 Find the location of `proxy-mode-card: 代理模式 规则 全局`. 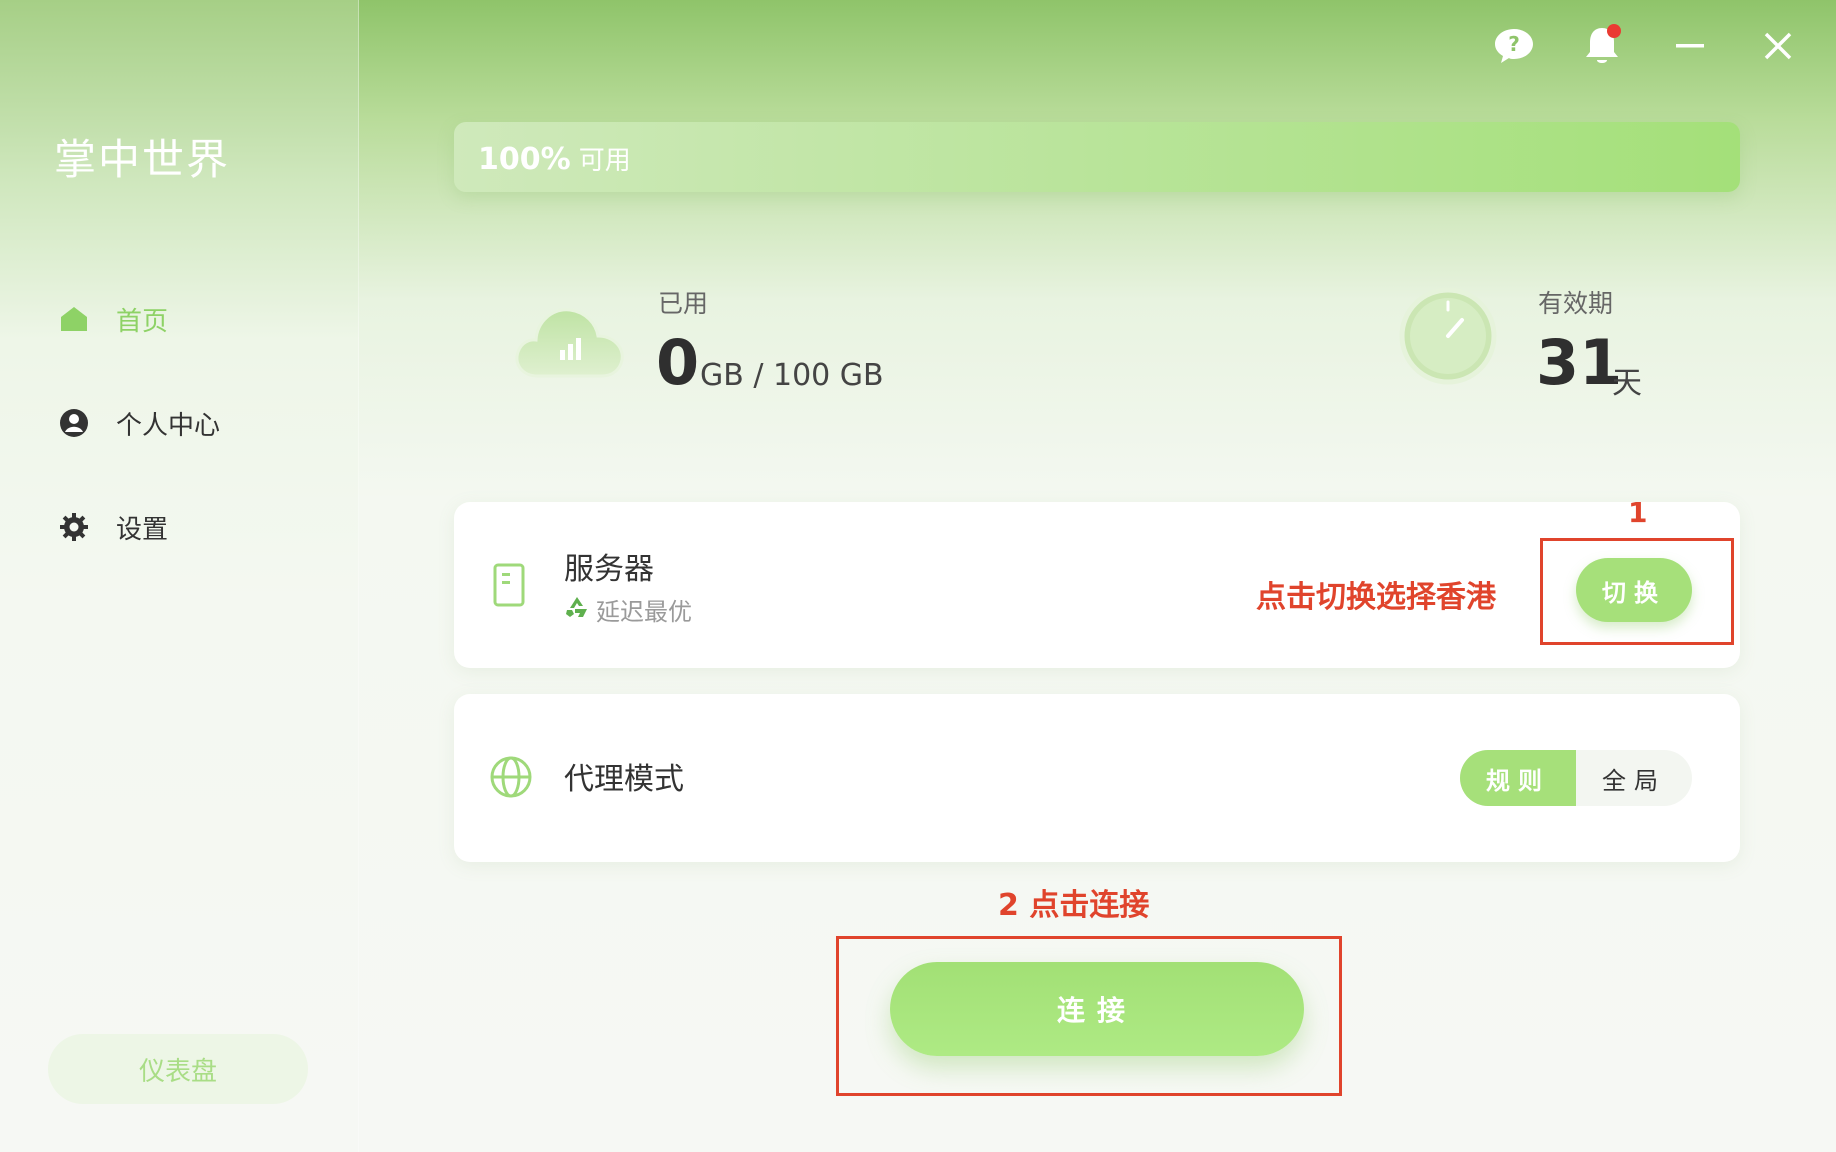

proxy-mode-card: 代理模式 规则 全局 is located at coordinates (1097, 778).